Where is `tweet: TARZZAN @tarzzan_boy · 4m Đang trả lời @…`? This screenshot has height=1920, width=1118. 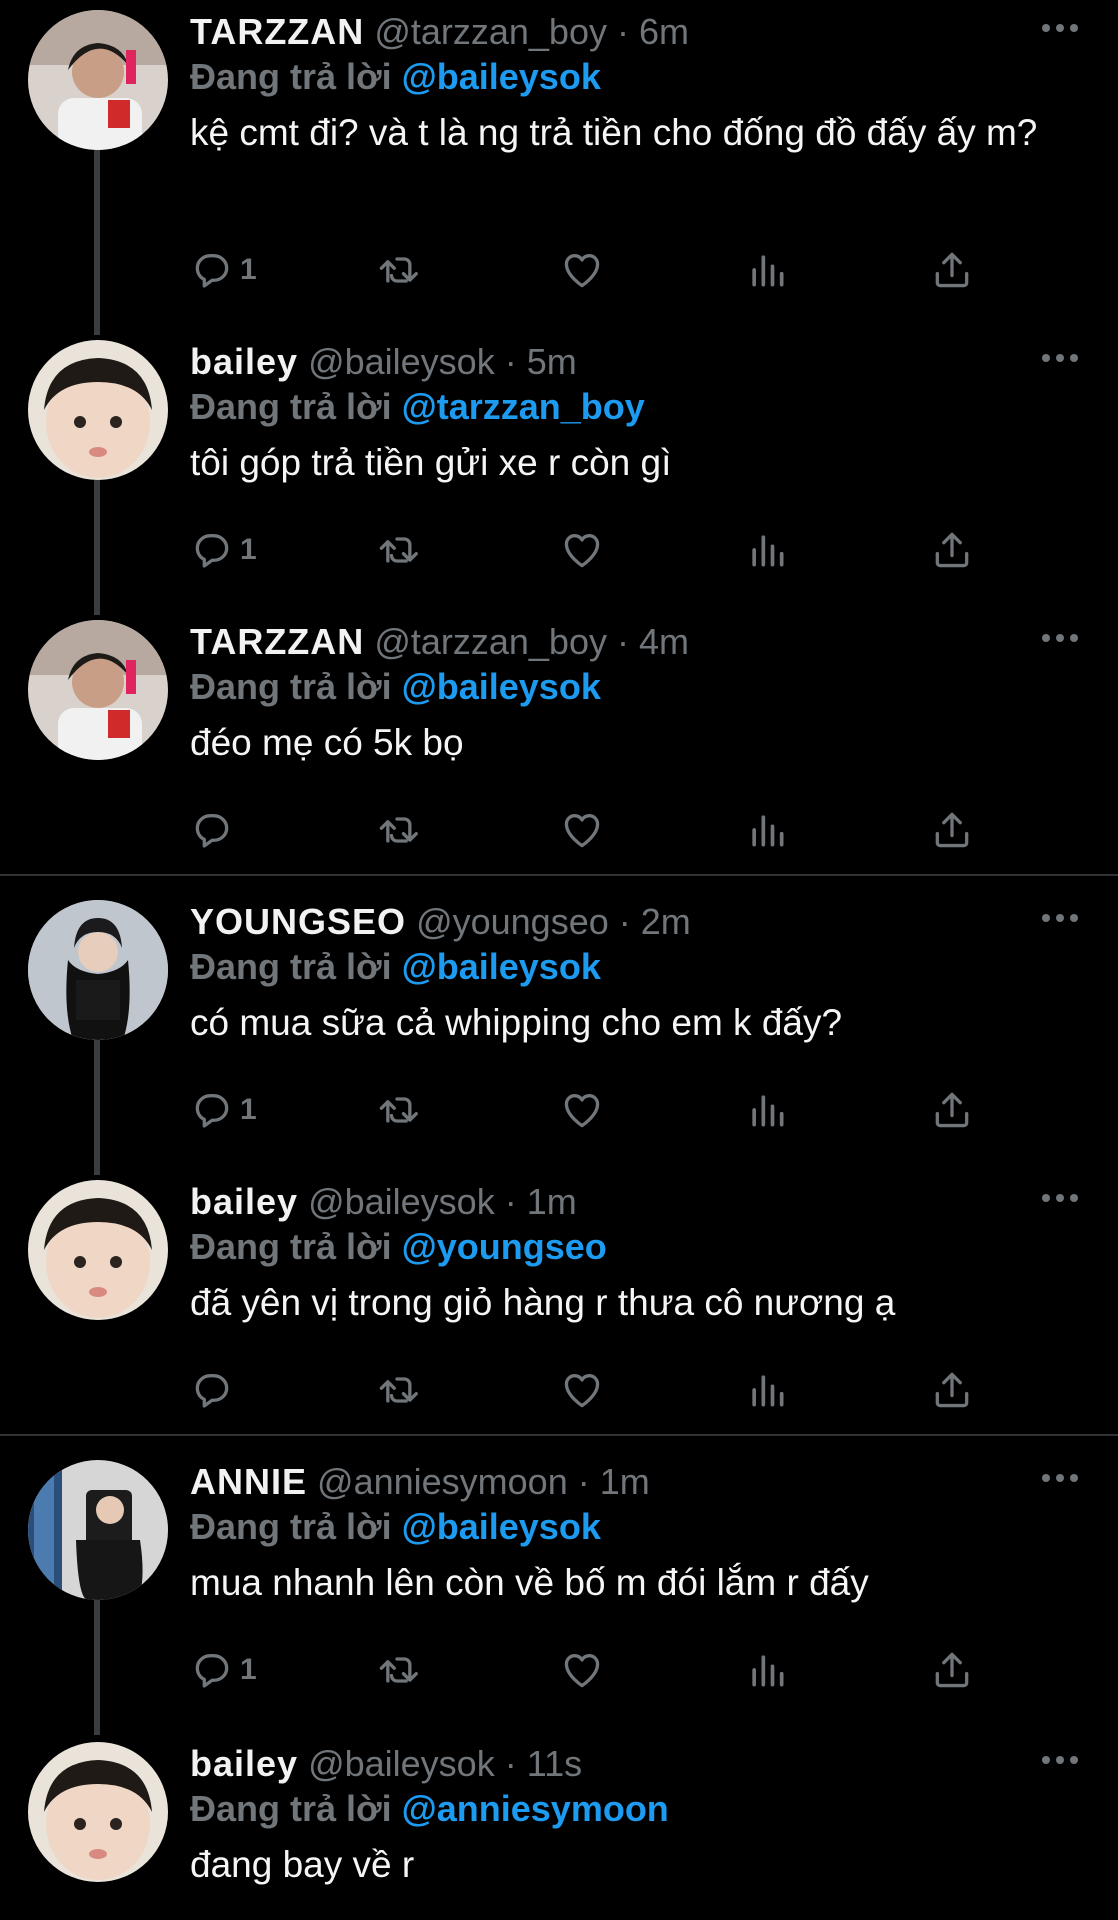
tweet: TARZZAN @tarzzan_boy · 4m Đang trả lời @… is located at coordinates (559, 742).